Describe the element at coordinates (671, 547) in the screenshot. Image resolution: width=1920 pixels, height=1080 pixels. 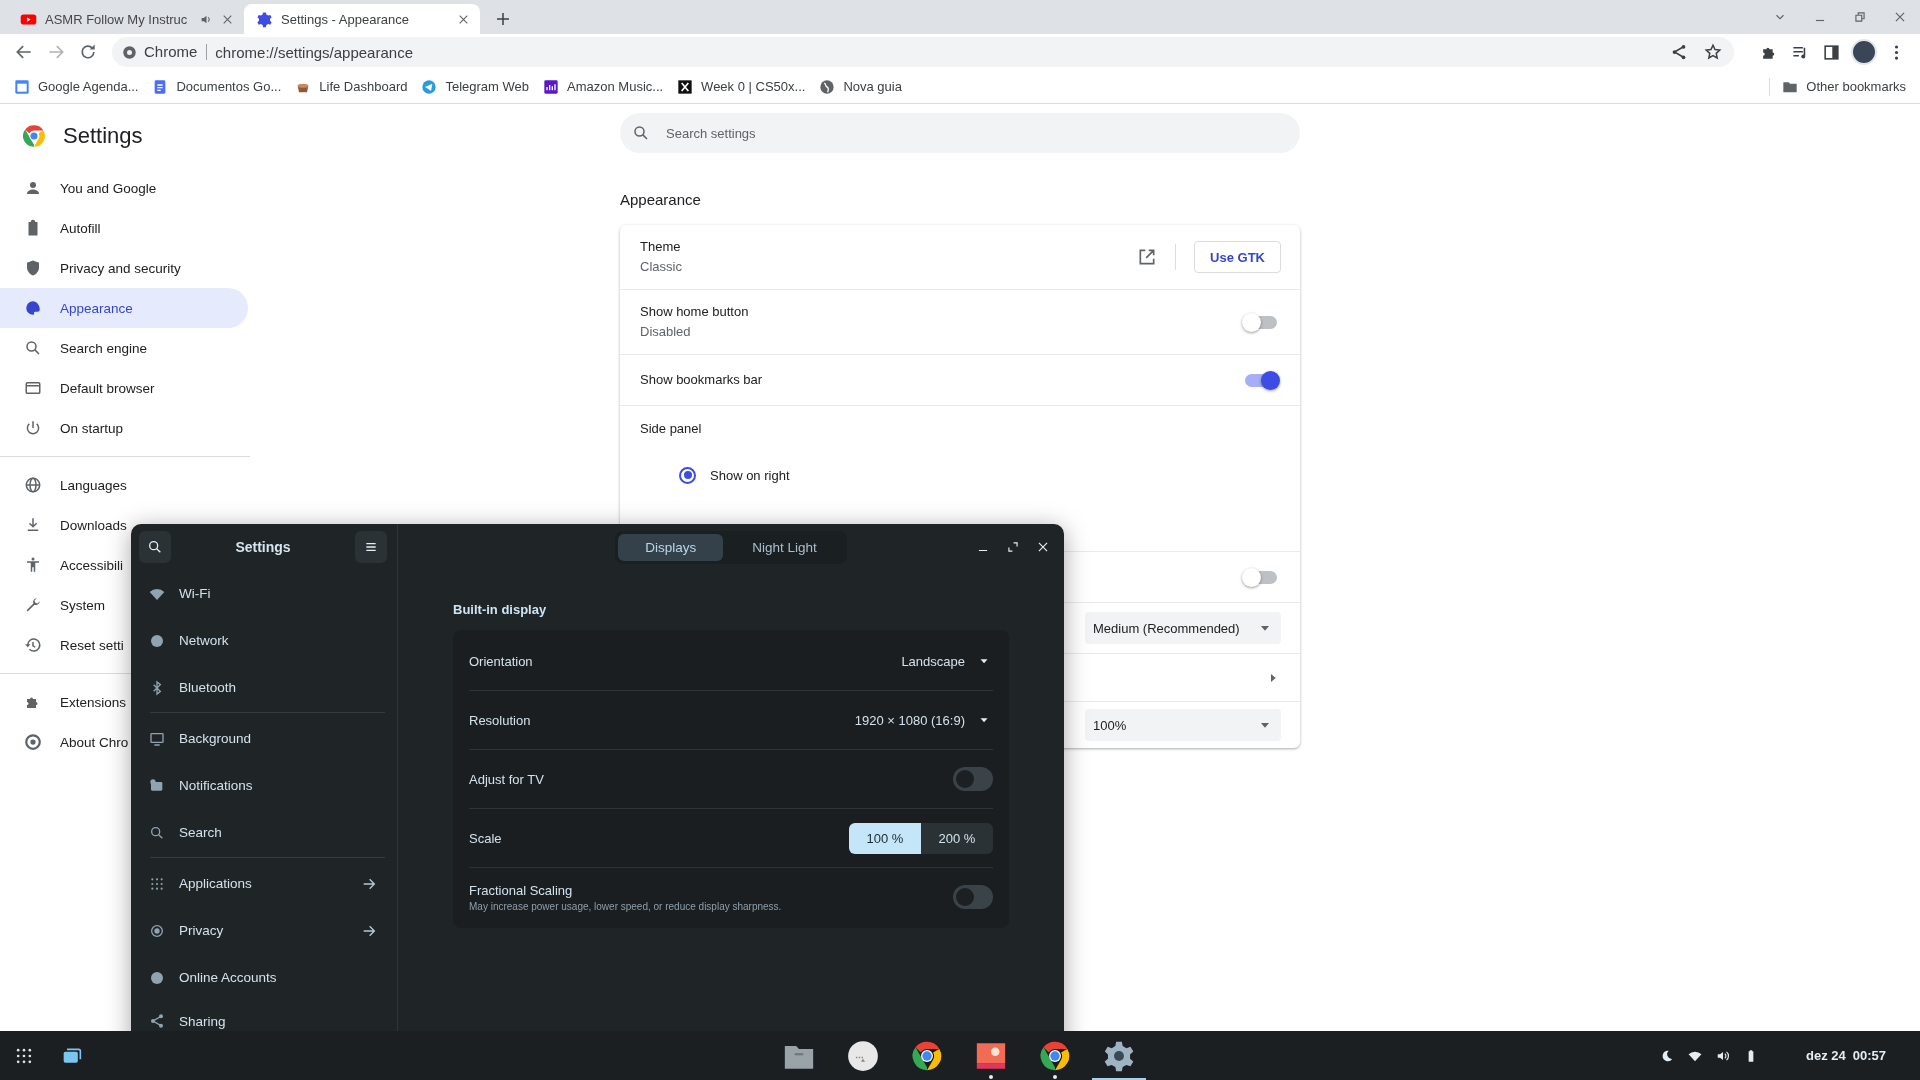
I see `tab: Displays` at that location.